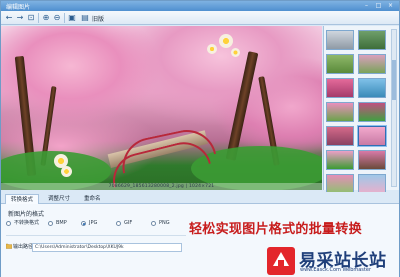 The height and width of the screenshot is (277, 400). What do you see at coordinates (107, 247) in the screenshot?
I see `output-path-field: C:\Users\Administrator\Desktop\XKUJ9k` at bounding box center [107, 247].